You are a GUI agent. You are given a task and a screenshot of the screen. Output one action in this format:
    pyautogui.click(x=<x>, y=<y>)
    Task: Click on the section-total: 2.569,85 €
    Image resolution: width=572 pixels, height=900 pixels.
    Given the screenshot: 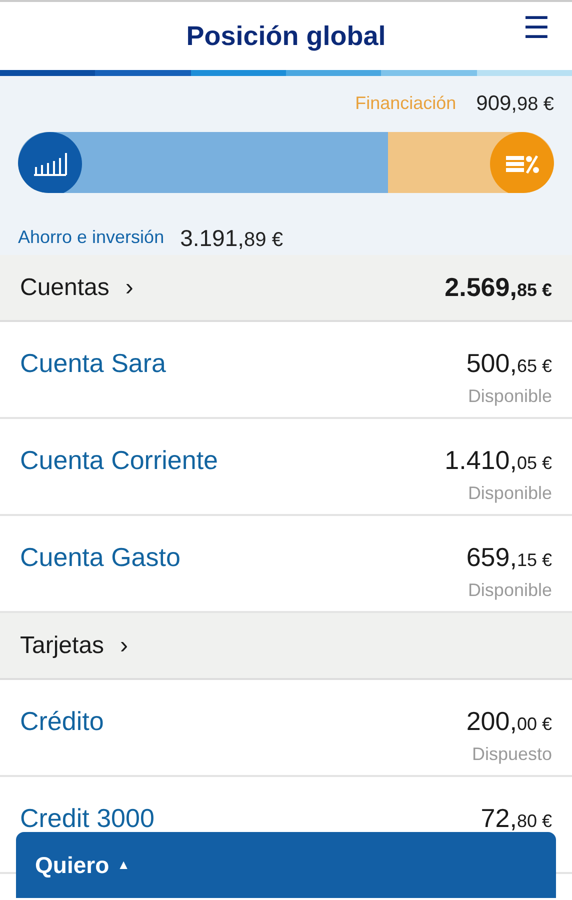 What is the action you would take?
    pyautogui.click(x=498, y=287)
    